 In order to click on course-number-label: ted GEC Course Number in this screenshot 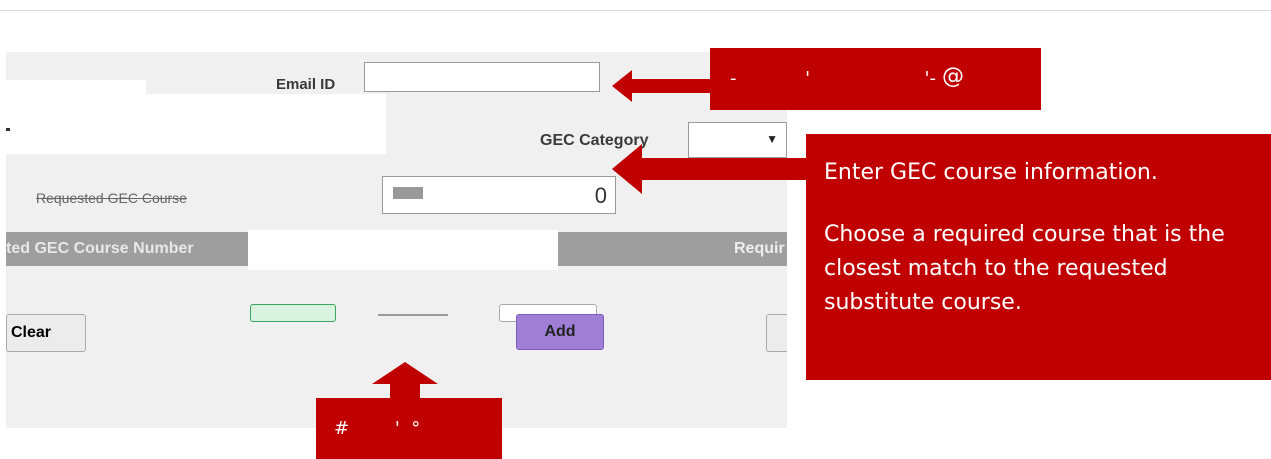, I will do `click(100, 248)`.